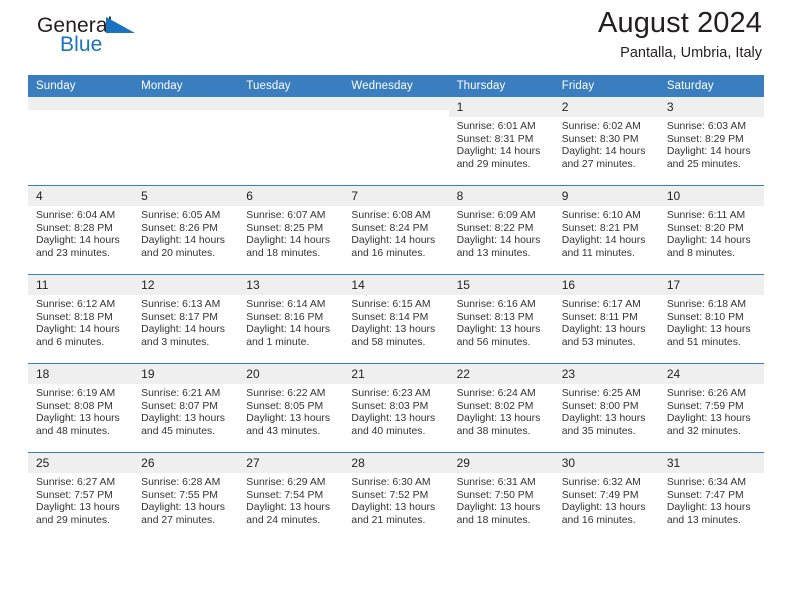 The height and width of the screenshot is (612, 792). What do you see at coordinates (708, 514) in the screenshot?
I see `daylight-text: Daylight: 13 hours and 13 minutes.` at bounding box center [708, 514].